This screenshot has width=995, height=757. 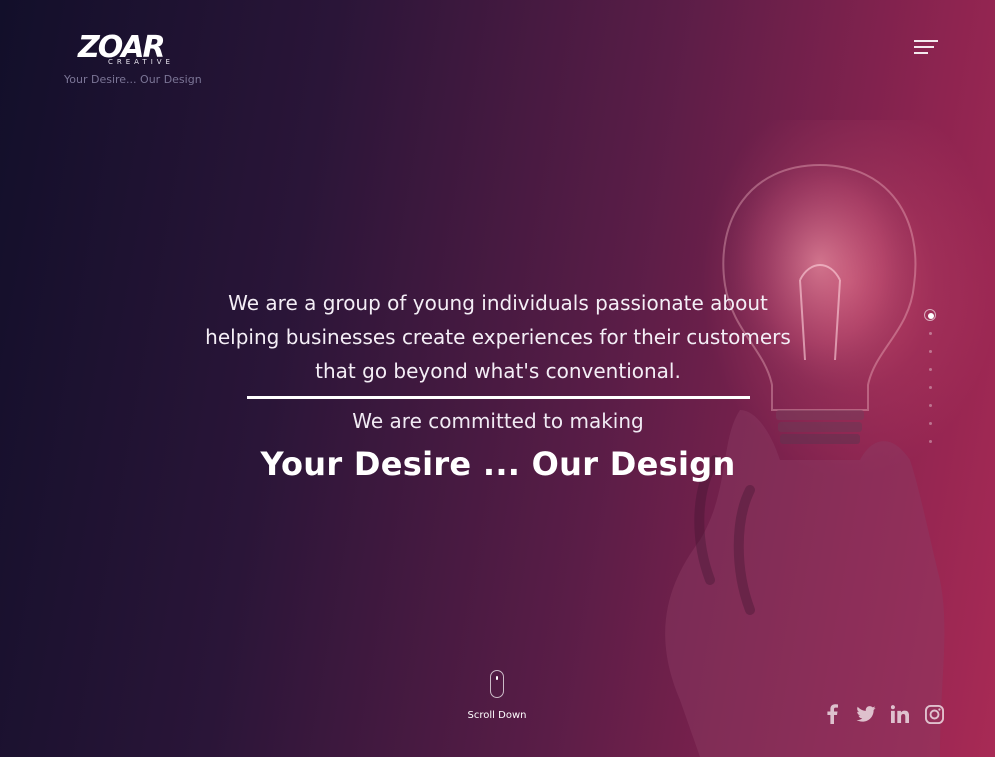 I want to click on hamburger-icon, so click(x=926, y=41).